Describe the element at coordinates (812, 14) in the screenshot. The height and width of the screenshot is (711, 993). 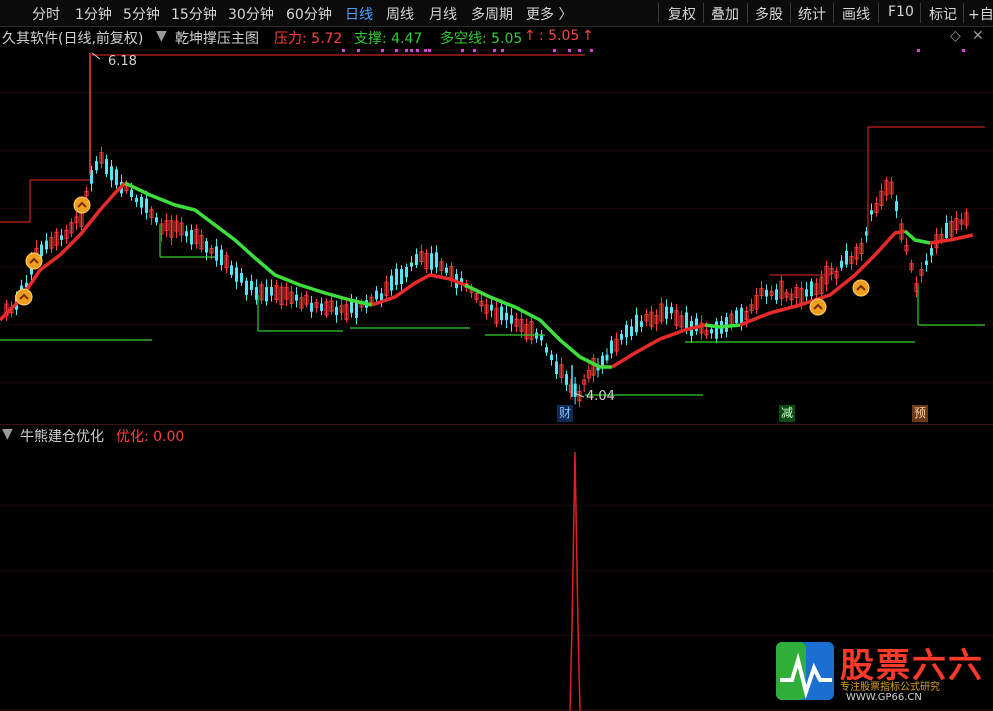
I see `statistics-button: 统计` at that location.